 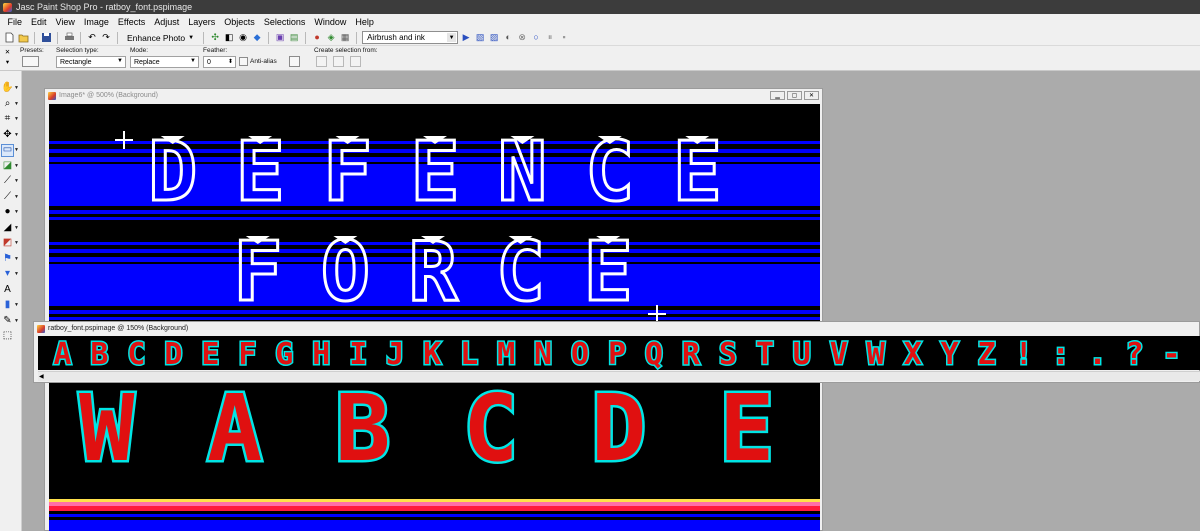 What do you see at coordinates (96, 22) in the screenshot?
I see `menu-image: Image` at bounding box center [96, 22].